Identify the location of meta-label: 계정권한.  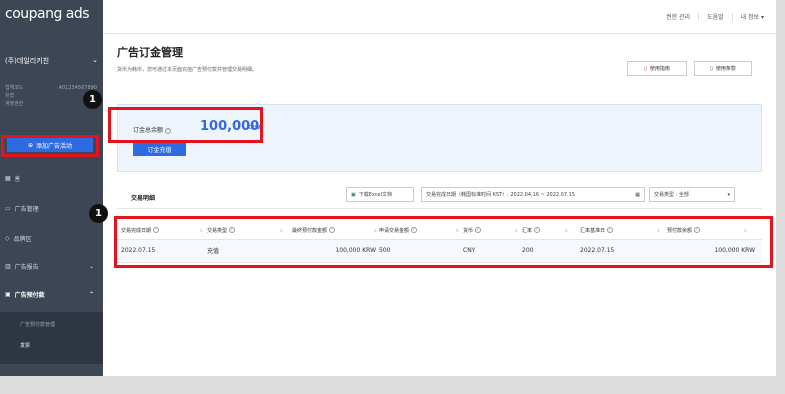
(14, 104).